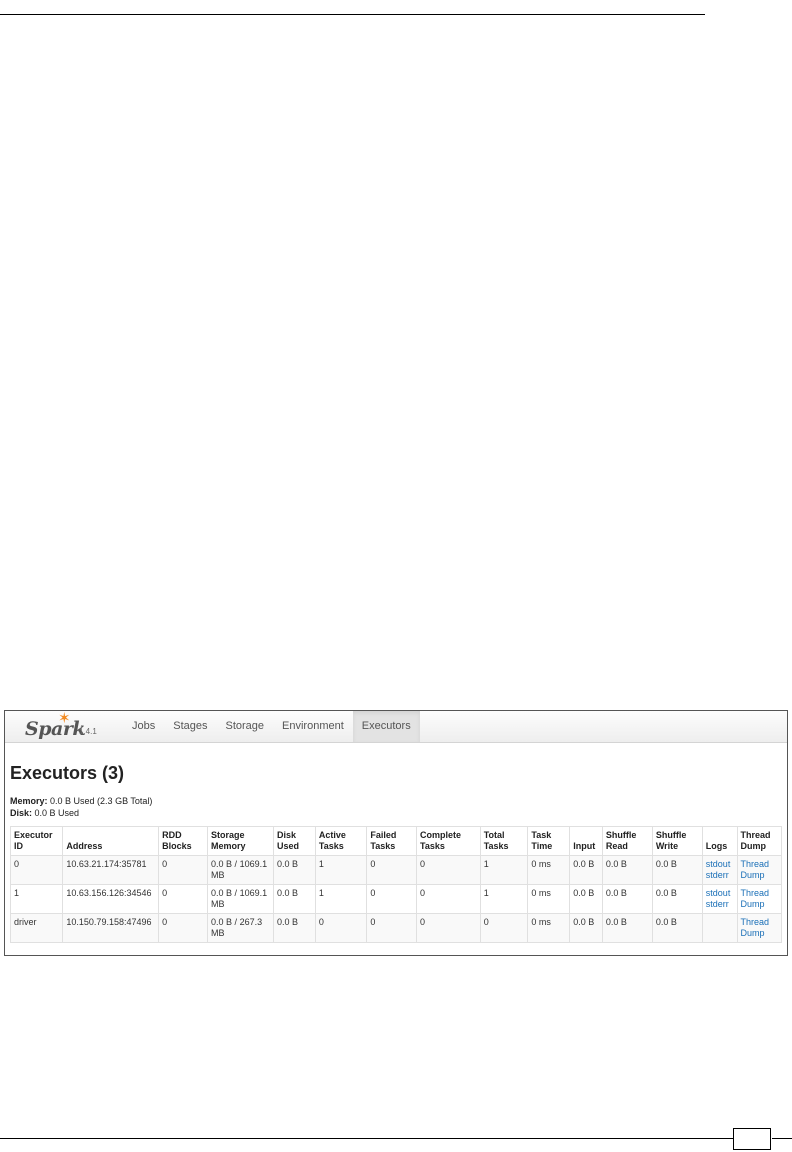 This screenshot has height=1152, width=792. What do you see at coordinates (504, 841) in the screenshot?
I see `col-total-tasks: Total Tasks` at bounding box center [504, 841].